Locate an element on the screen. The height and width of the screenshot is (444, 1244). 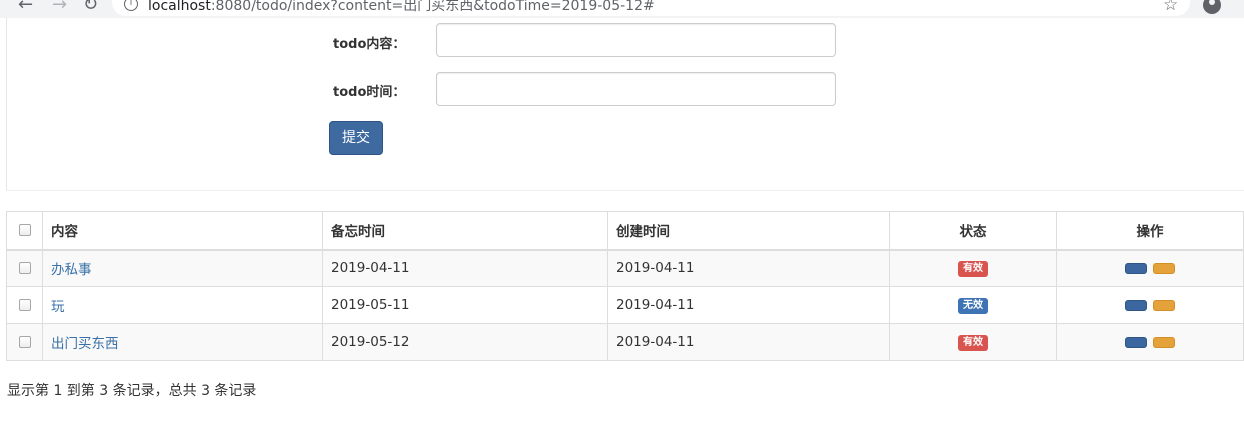
select-all-checkbox is located at coordinates (24, 230).